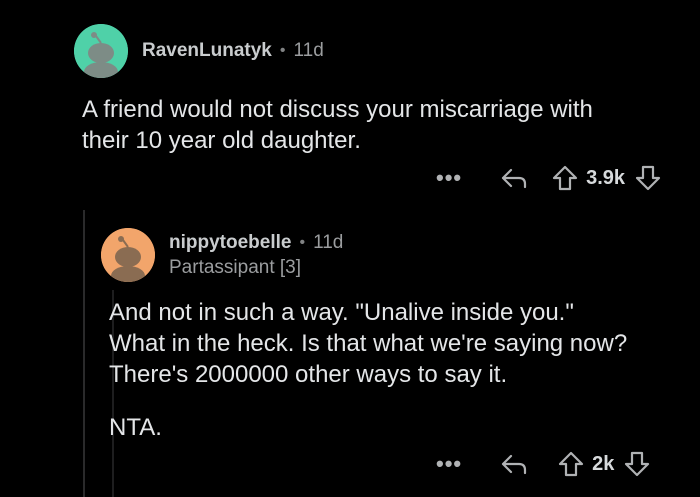 The image size is (700, 497). Describe the element at coordinates (543, 464) in the screenshot. I see `reply-comment-actions: ••• 2k` at that location.